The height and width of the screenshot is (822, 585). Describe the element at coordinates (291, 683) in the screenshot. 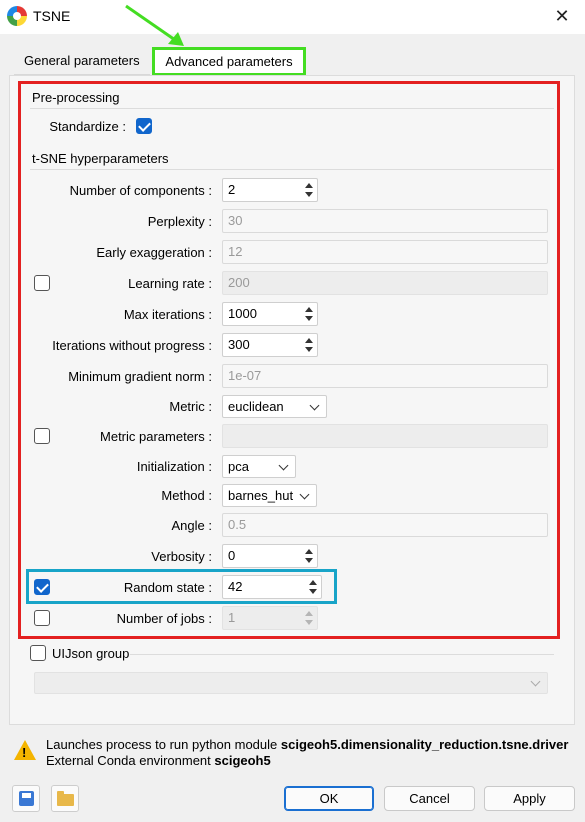

I see `uijson-dropdown` at that location.